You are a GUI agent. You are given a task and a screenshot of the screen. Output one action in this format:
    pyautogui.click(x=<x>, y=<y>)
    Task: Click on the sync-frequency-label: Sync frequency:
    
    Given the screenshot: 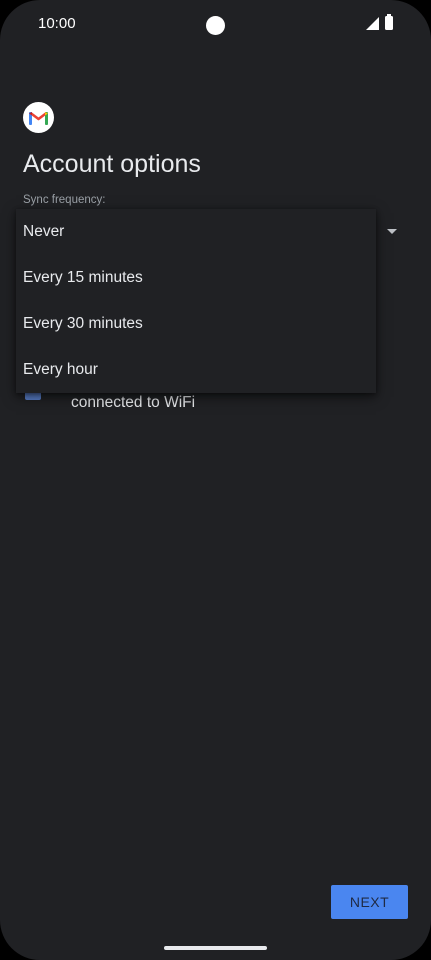 What is the action you would take?
    pyautogui.click(x=64, y=200)
    